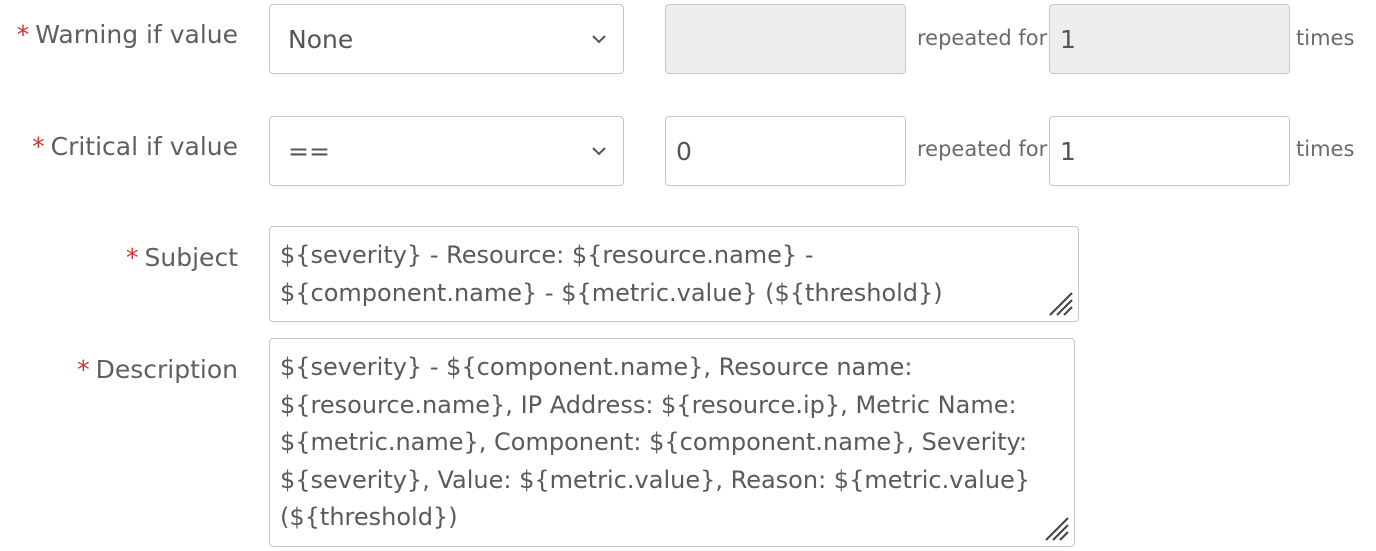 The width and height of the screenshot is (1376, 551). I want to click on critical-operator-value: ==, so click(309, 151).